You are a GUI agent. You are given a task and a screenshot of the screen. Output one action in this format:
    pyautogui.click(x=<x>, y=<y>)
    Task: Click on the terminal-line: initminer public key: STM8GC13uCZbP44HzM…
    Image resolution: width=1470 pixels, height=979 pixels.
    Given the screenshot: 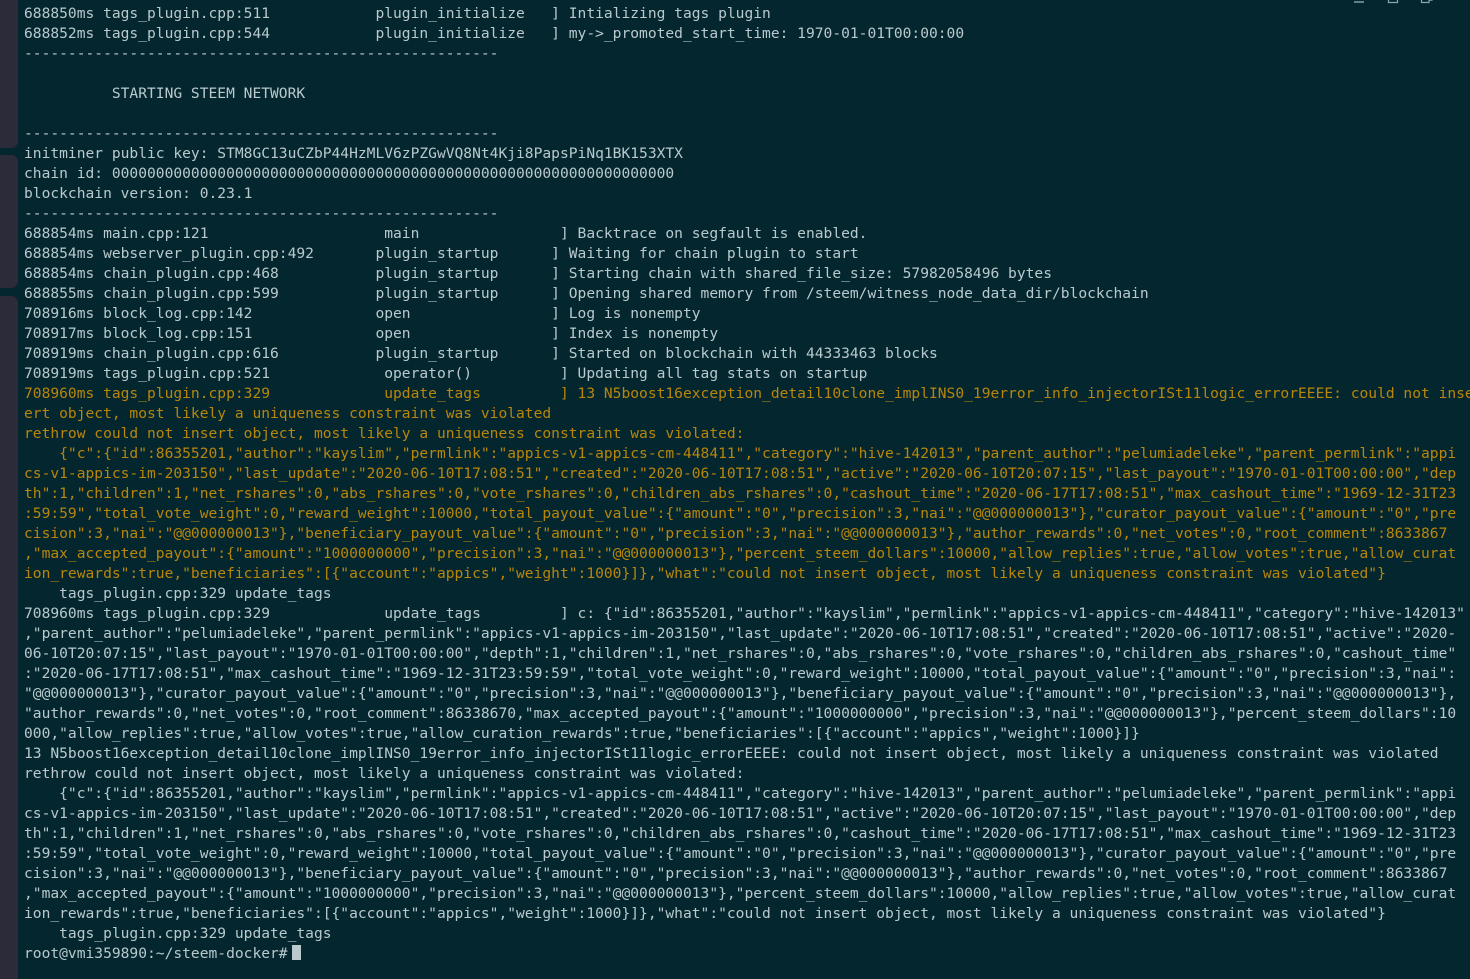 What is the action you would take?
    pyautogui.click(x=353, y=153)
    